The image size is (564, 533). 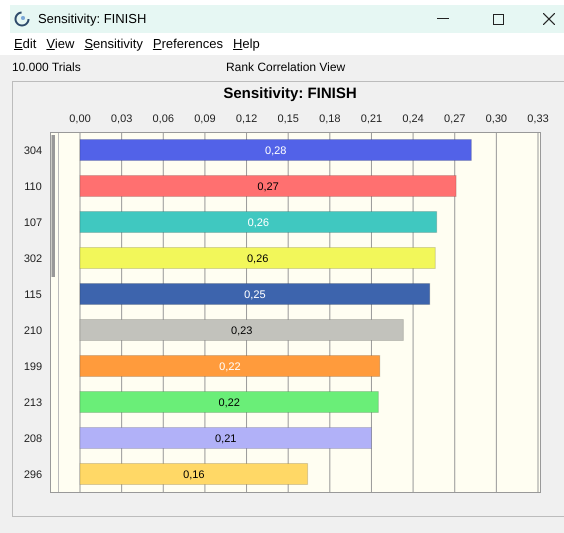 What do you see at coordinates (286, 67) in the screenshot?
I see `view-label: Rank Correlation View` at bounding box center [286, 67].